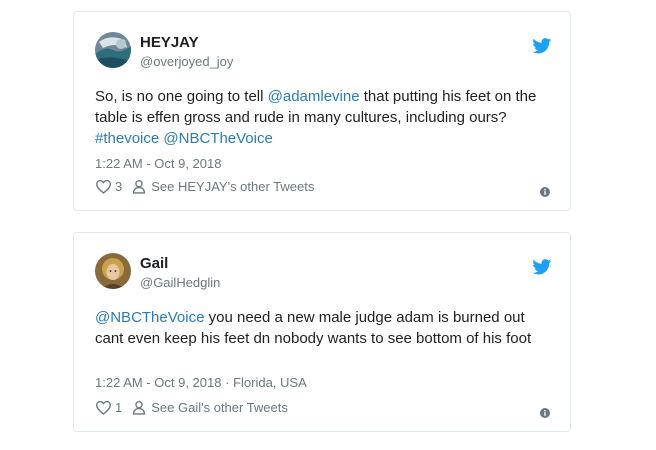  Describe the element at coordinates (119, 186) in the screenshot. I see `like-count: 3` at that location.